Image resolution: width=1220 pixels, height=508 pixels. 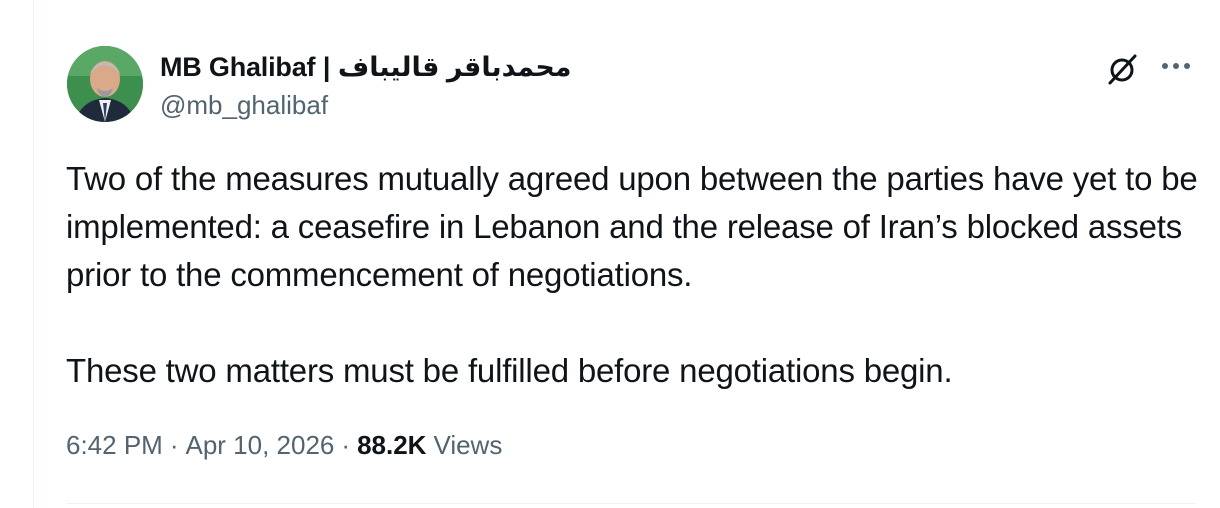 I want to click on grok-icon, so click(x=1123, y=69).